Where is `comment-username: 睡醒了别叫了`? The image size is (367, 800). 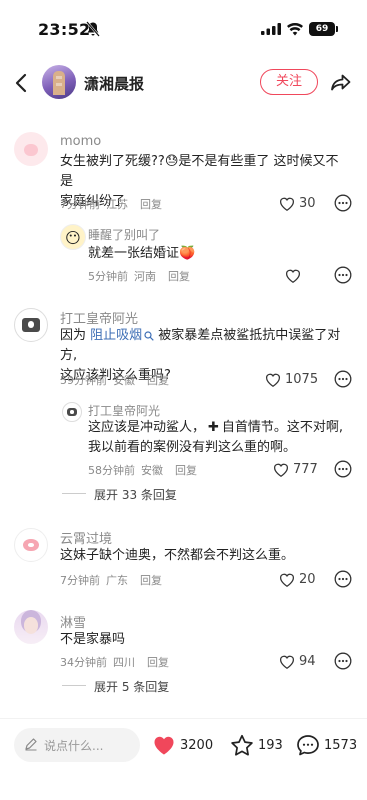 comment-username: 睡醒了别叫了 is located at coordinates (124, 234).